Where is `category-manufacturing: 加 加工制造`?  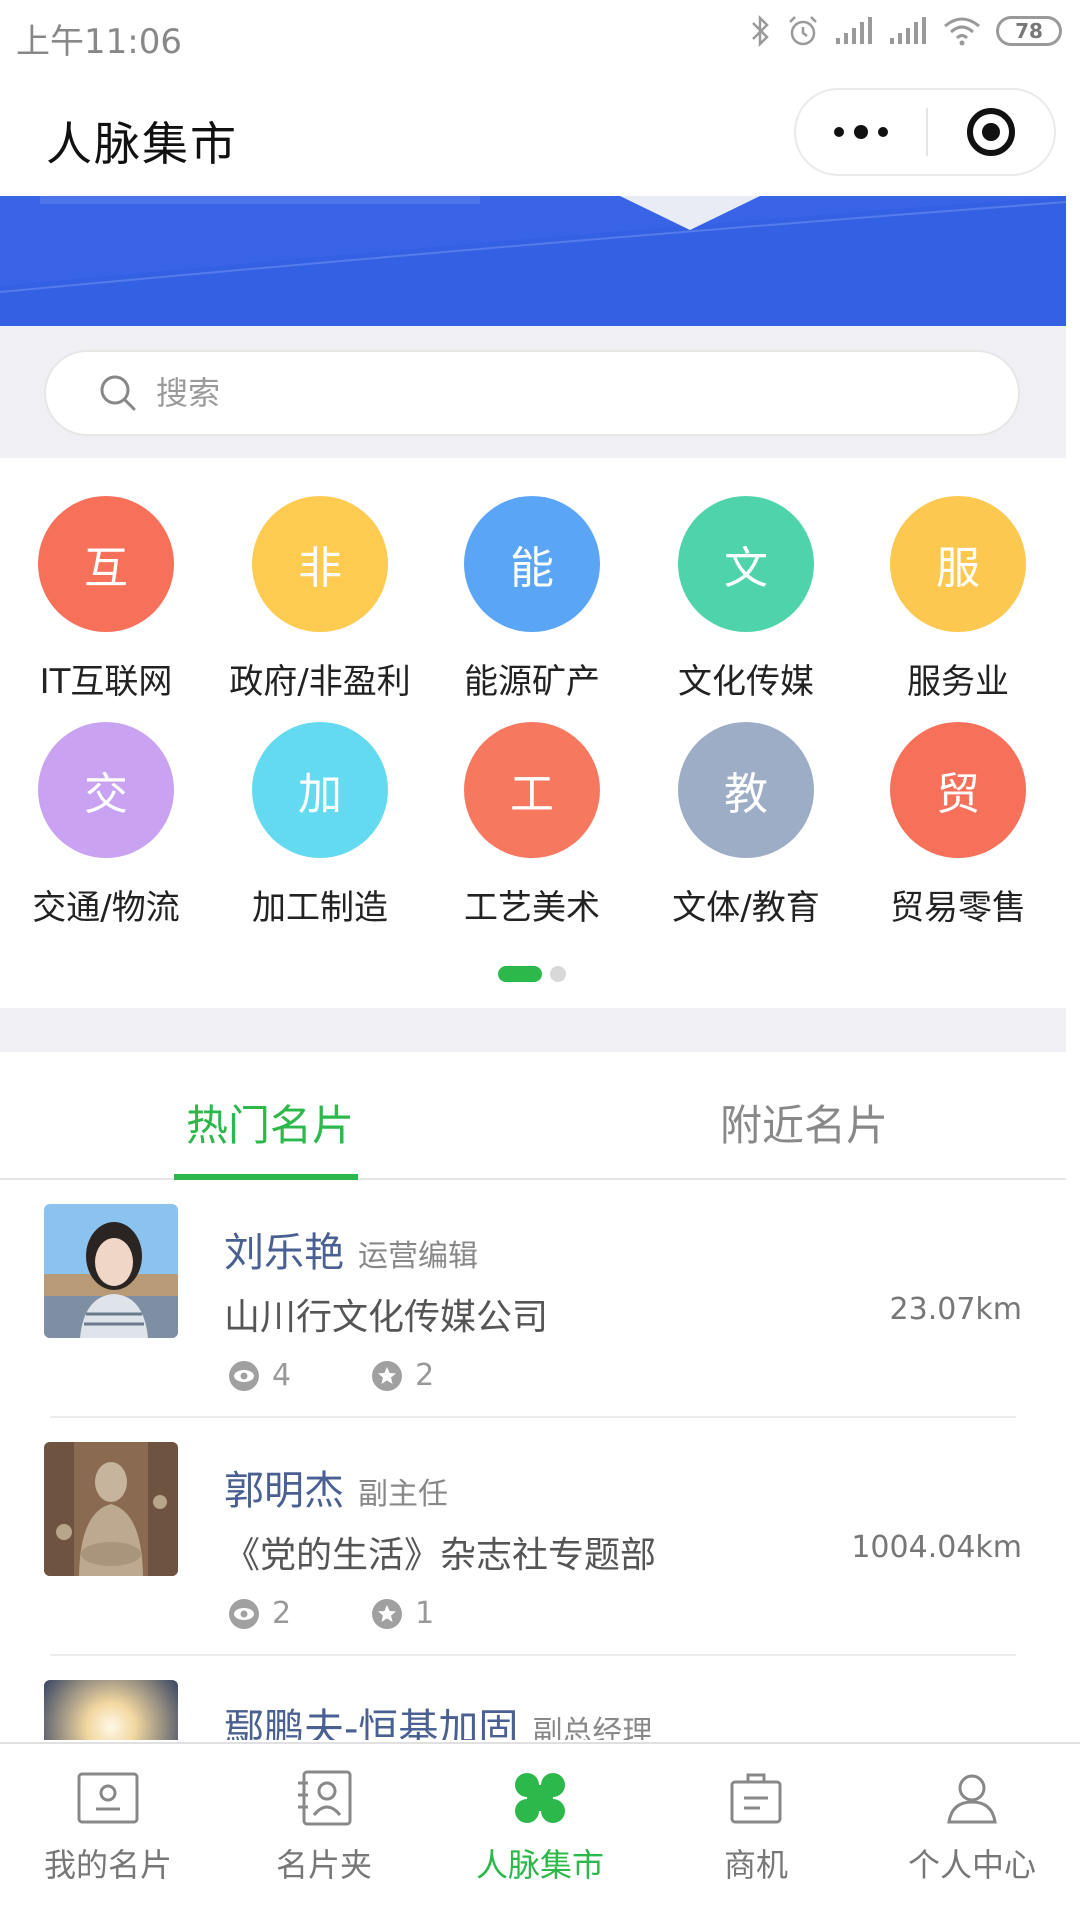
category-manufacturing: 加 加工制造 is located at coordinates (320, 825).